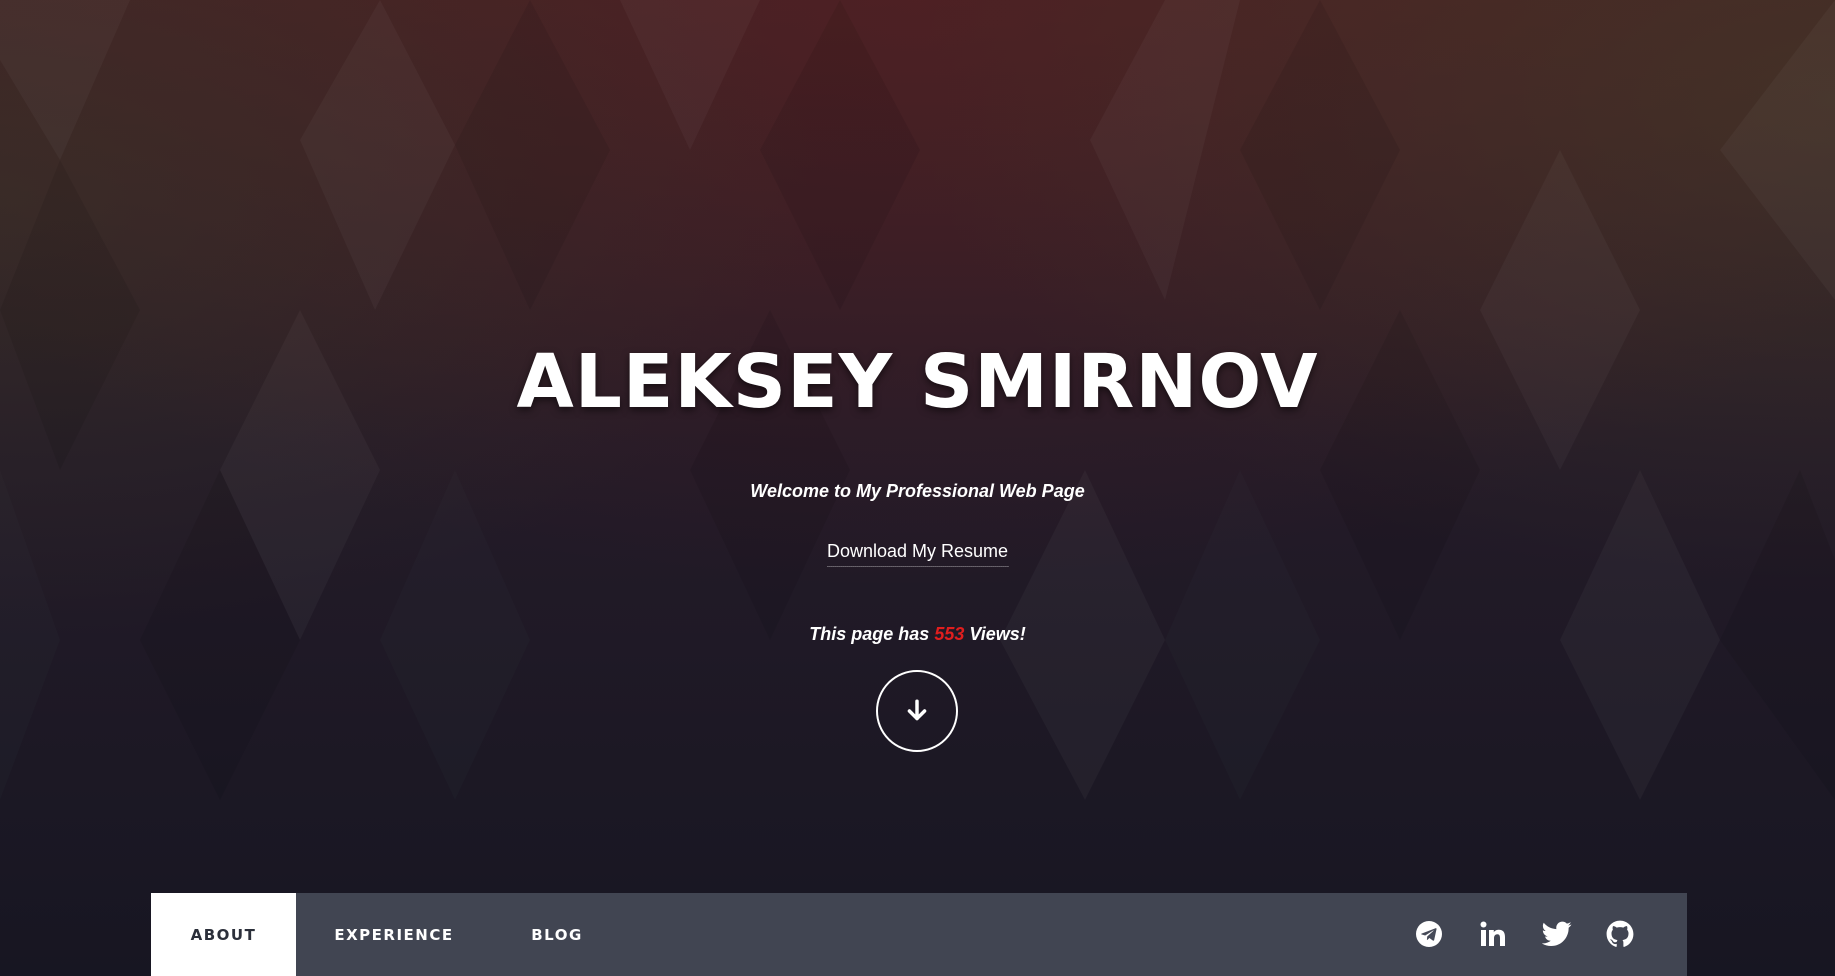 The image size is (1835, 976). Describe the element at coordinates (869, 634) in the screenshot. I see `views-prefix: This page has` at that location.